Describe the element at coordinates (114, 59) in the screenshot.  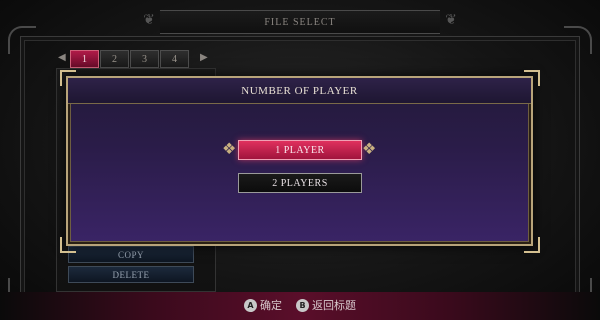
I see `tab-file-2: 2` at that location.